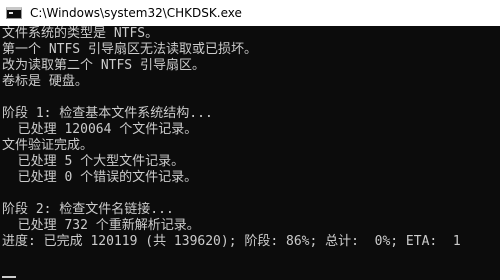  What do you see at coordinates (93, 161) in the screenshot?
I see `console-line: 已处理 5 个大型文件记录。` at bounding box center [93, 161].